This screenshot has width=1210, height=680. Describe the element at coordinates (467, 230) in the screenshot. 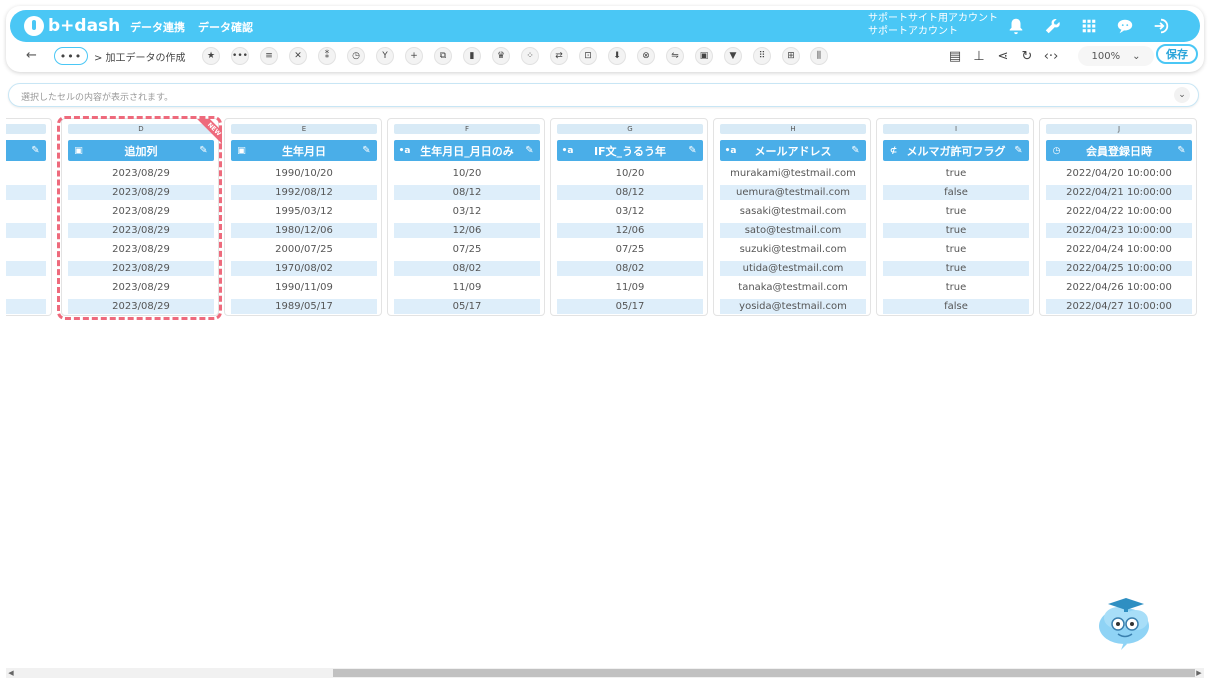

I see `table-cell: 12/06` at that location.